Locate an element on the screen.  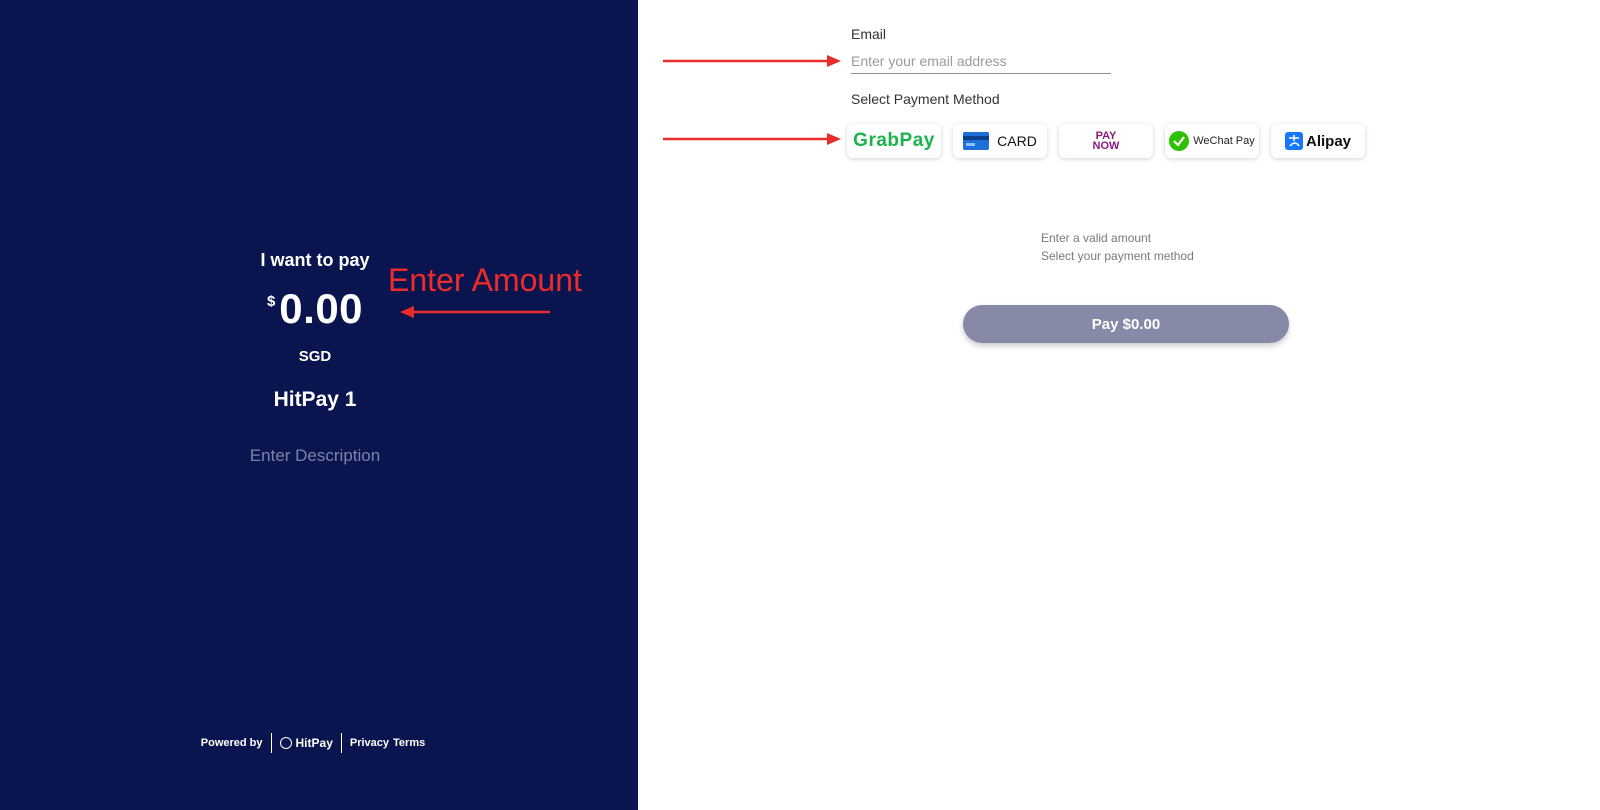
footer: Powered by HitPay Privacy Terms is located at coordinates (315, 743).